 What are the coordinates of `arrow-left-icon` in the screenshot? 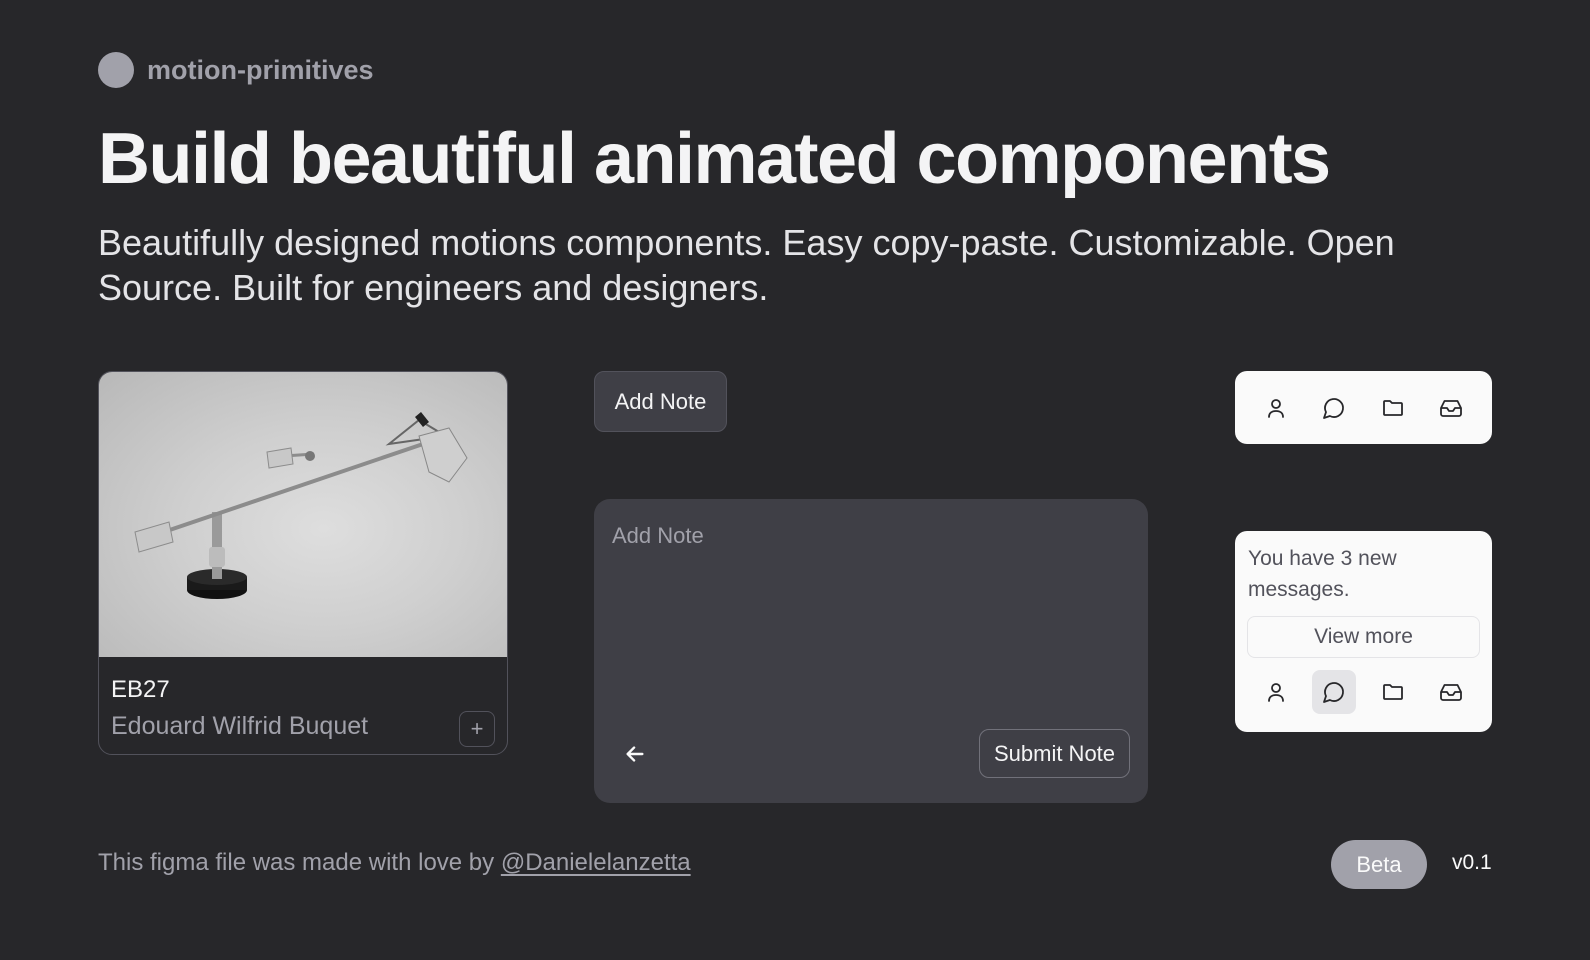 It's located at (635, 754).